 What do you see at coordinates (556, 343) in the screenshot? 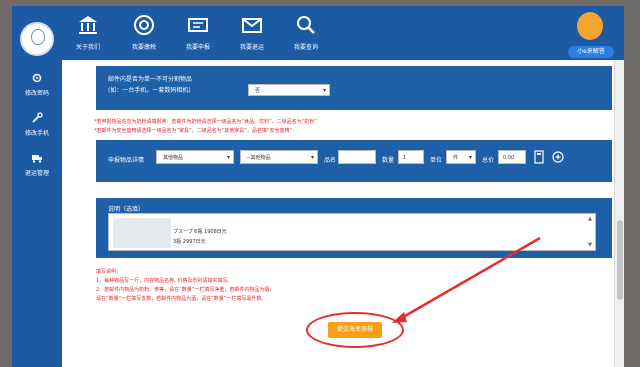
I see `watermark-url: jingyan.baidu.com` at bounding box center [556, 343].